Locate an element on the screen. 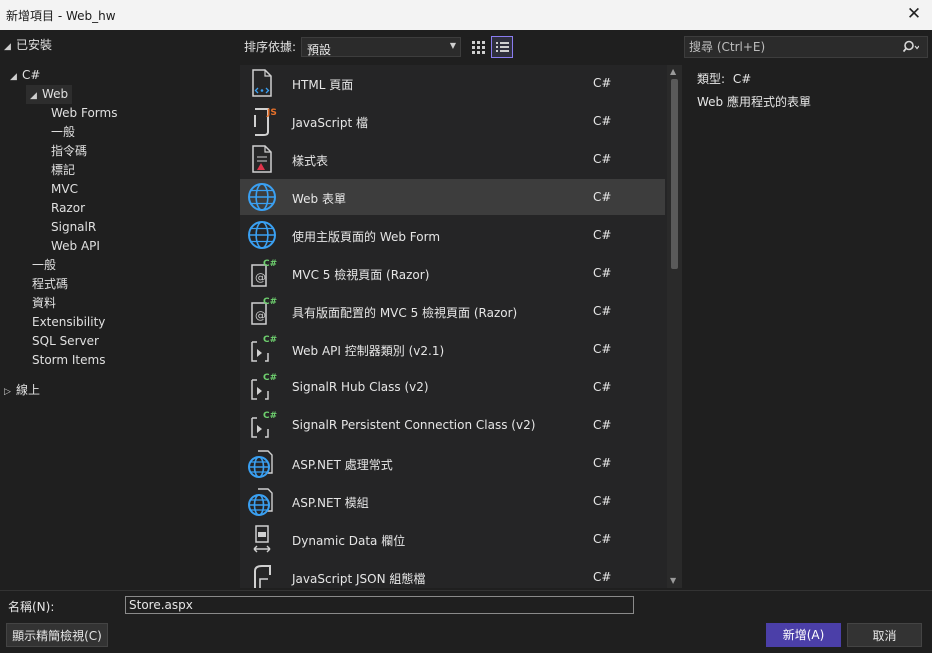  web-form-globe-icon is located at coordinates (262, 197).